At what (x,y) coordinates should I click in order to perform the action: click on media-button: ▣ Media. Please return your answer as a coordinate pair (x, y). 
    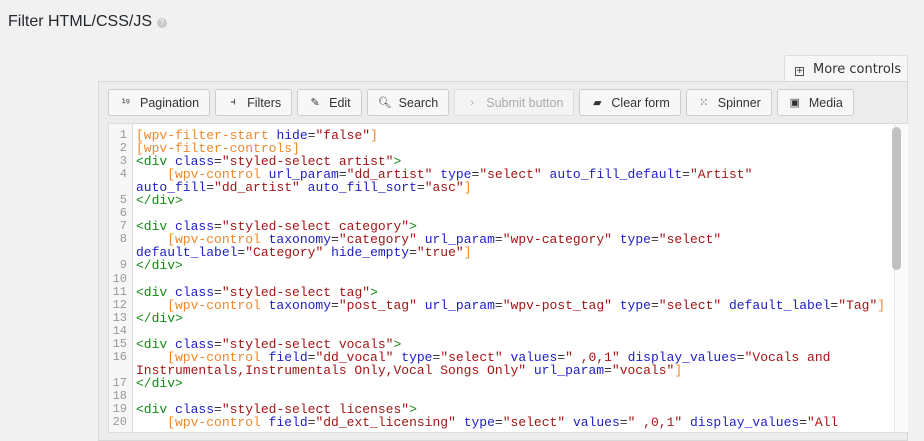
    Looking at the image, I should click on (815, 102).